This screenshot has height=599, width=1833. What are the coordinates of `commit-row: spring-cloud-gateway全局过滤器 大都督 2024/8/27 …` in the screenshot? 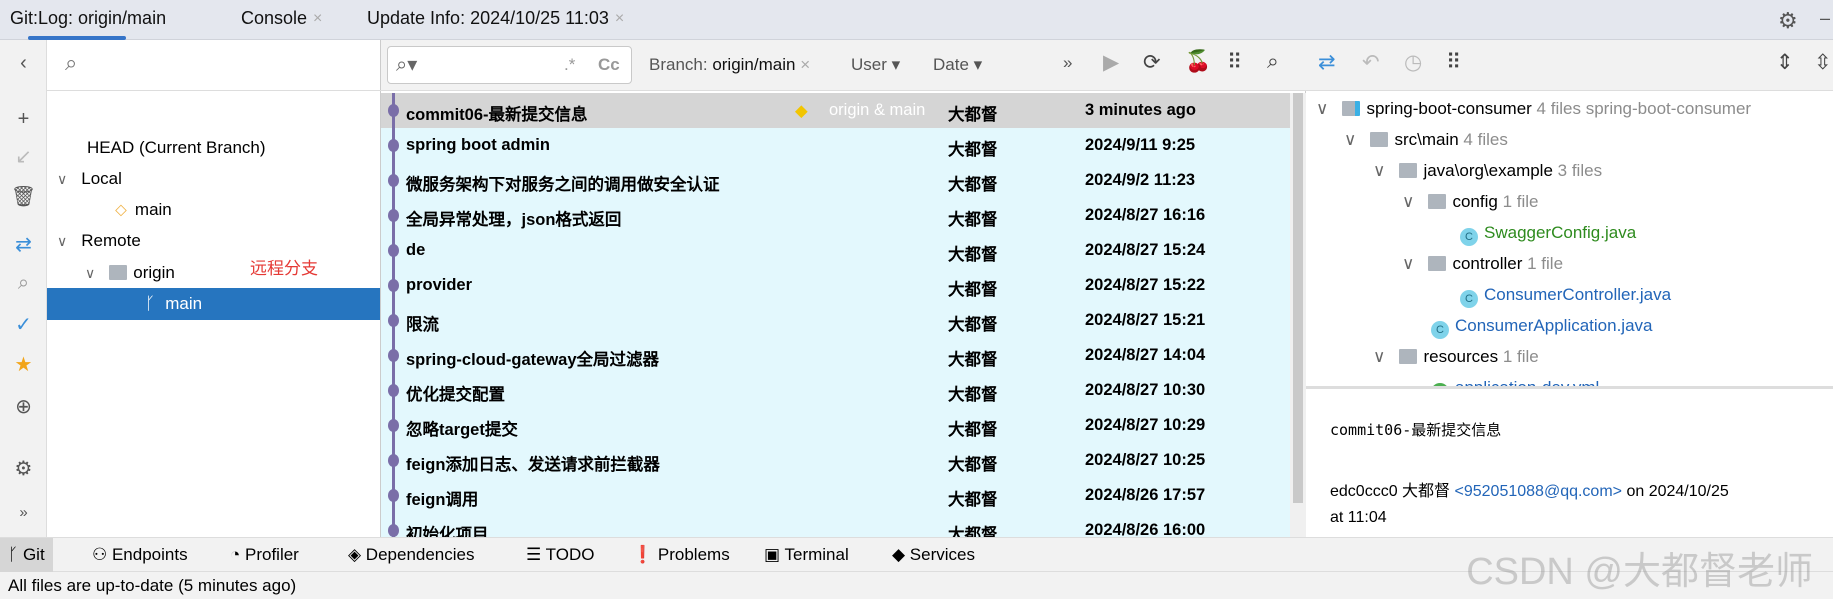 It's located at (835, 355).